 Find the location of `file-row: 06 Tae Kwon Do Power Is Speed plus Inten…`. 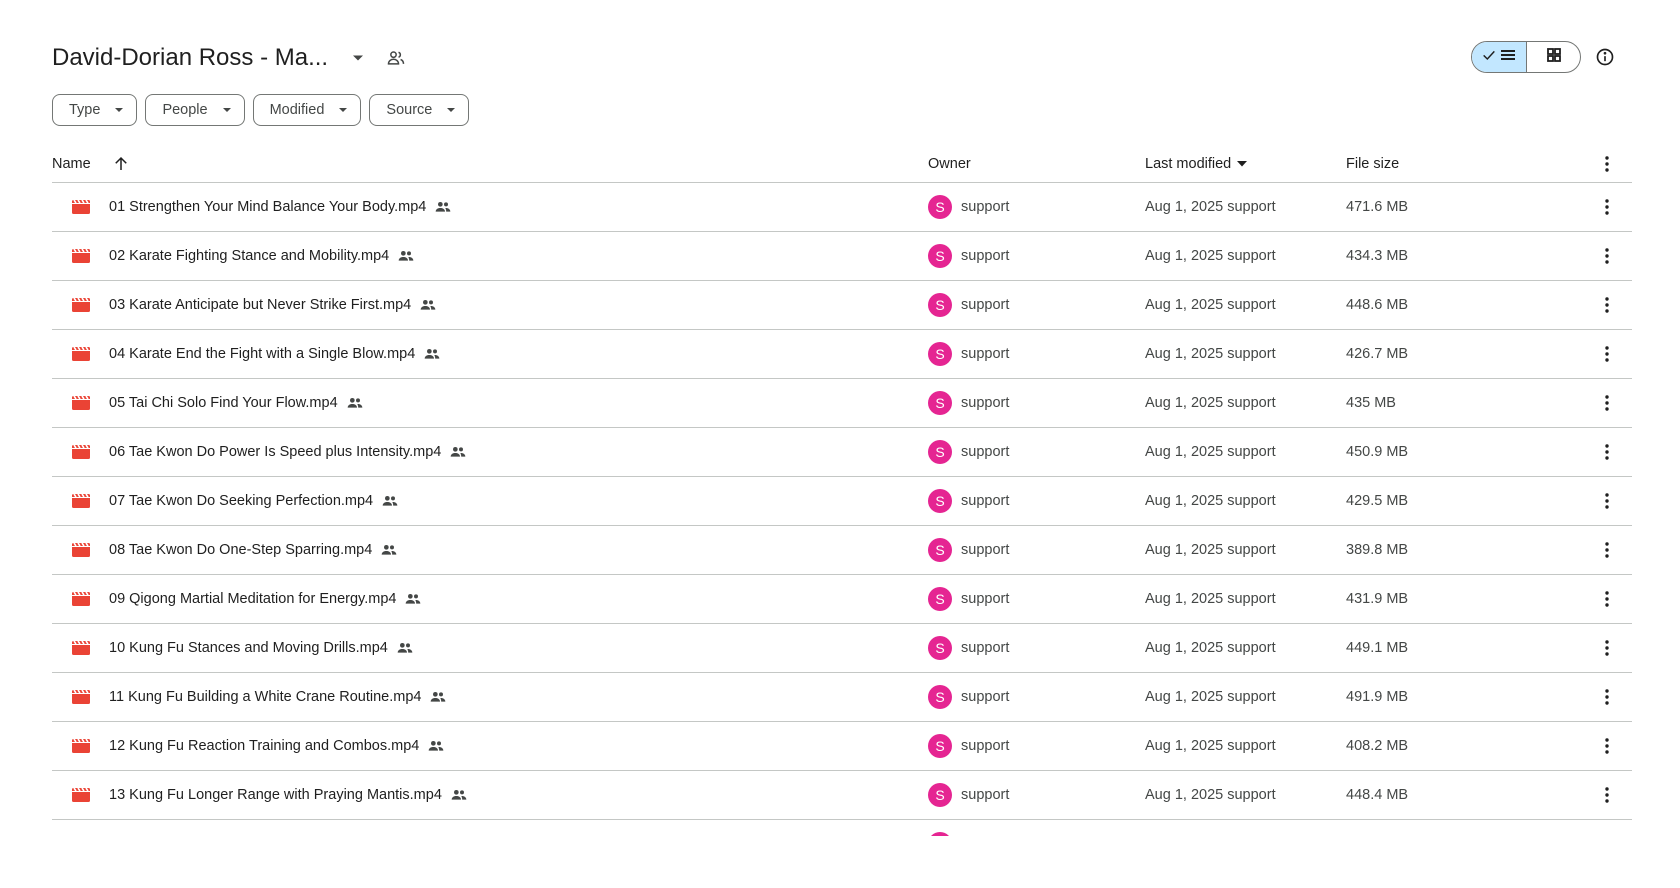

file-row: 06 Tae Kwon Do Power Is Speed plus Inten… is located at coordinates (842, 452).